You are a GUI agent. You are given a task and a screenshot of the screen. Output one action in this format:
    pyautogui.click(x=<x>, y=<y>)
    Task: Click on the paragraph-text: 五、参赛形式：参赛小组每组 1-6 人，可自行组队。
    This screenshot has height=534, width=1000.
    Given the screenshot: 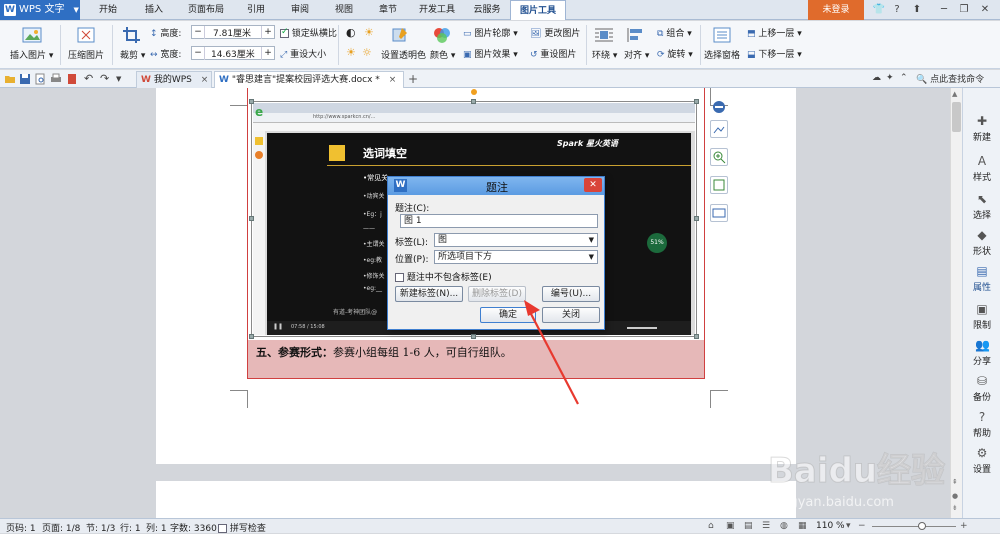 What is the action you would take?
    pyautogui.click(x=384, y=352)
    